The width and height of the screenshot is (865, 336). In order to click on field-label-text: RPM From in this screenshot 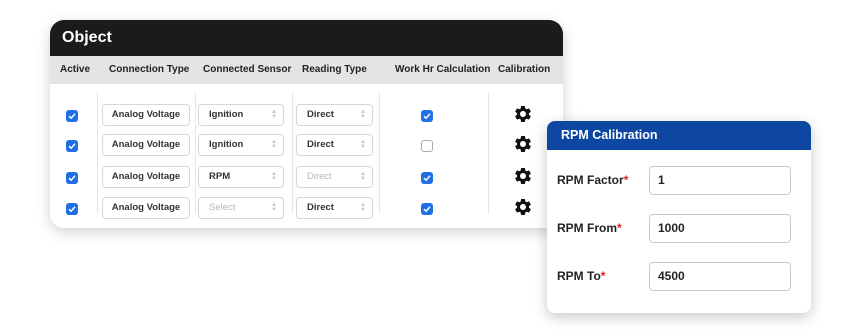, I will do `click(587, 228)`.